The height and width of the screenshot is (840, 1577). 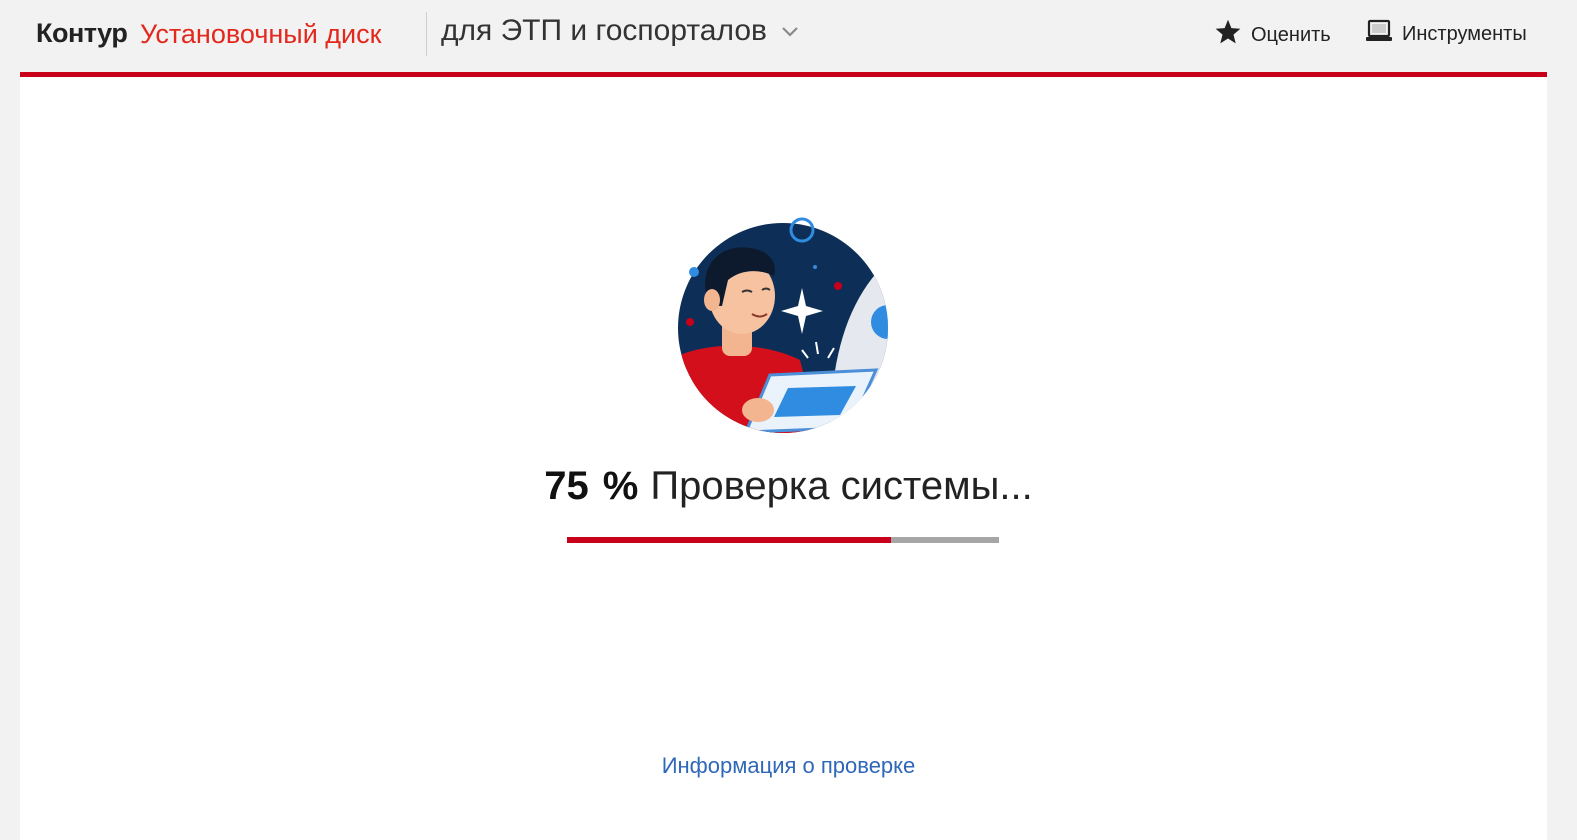 What do you see at coordinates (729, 540) in the screenshot?
I see `progress-bar-fill` at bounding box center [729, 540].